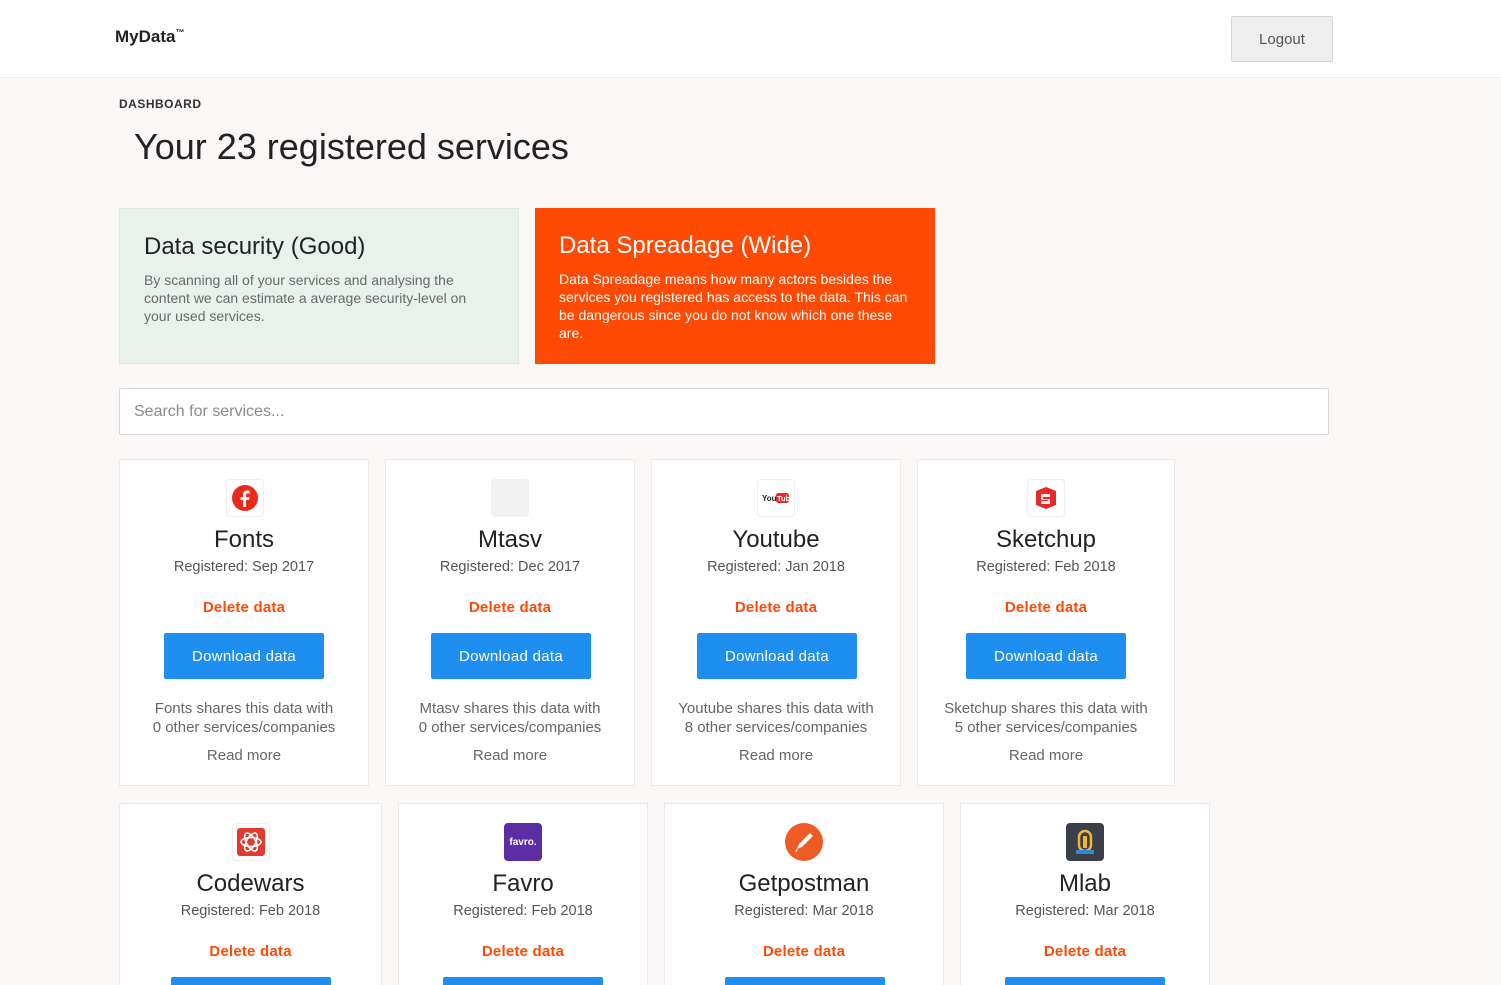 The width and height of the screenshot is (1501, 985). Describe the element at coordinates (1046, 539) in the screenshot. I see `service-name: Sketchup` at that location.